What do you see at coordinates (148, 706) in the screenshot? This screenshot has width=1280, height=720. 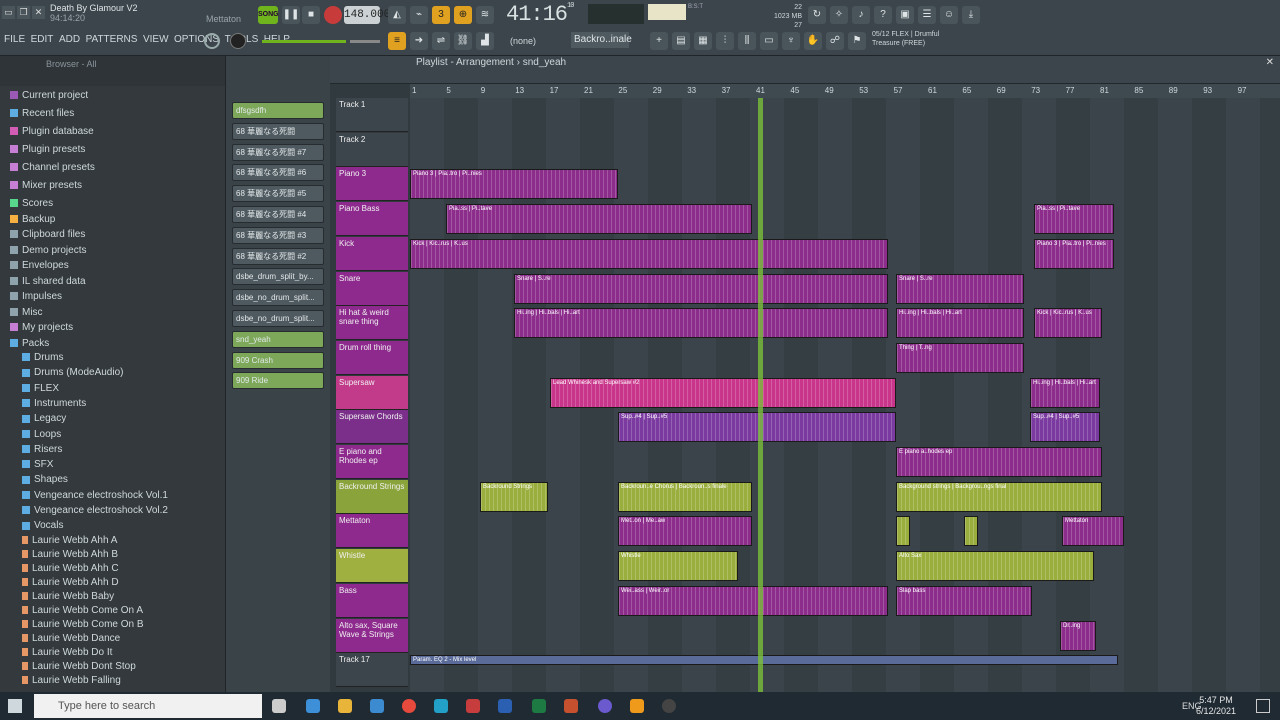 I see `taskbar-search-input: Type here to search` at bounding box center [148, 706].